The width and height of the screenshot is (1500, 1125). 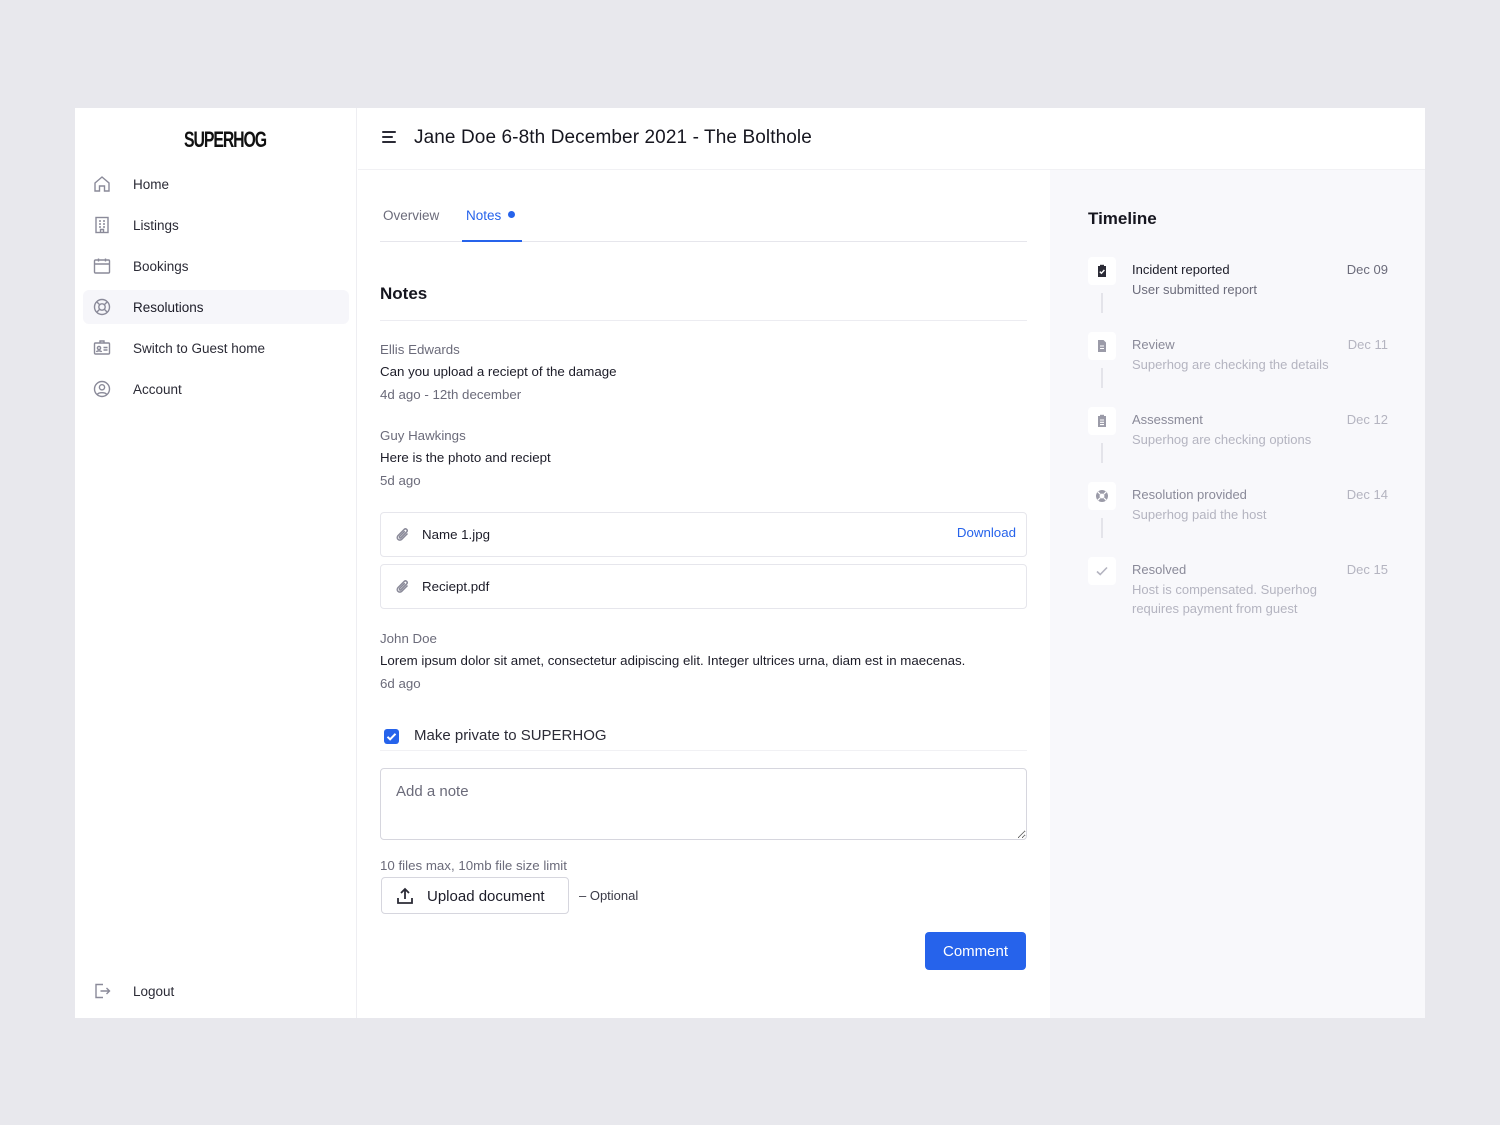 I want to click on sidebar-item-switch-guest-home: Switch to Guest home, so click(x=216, y=348).